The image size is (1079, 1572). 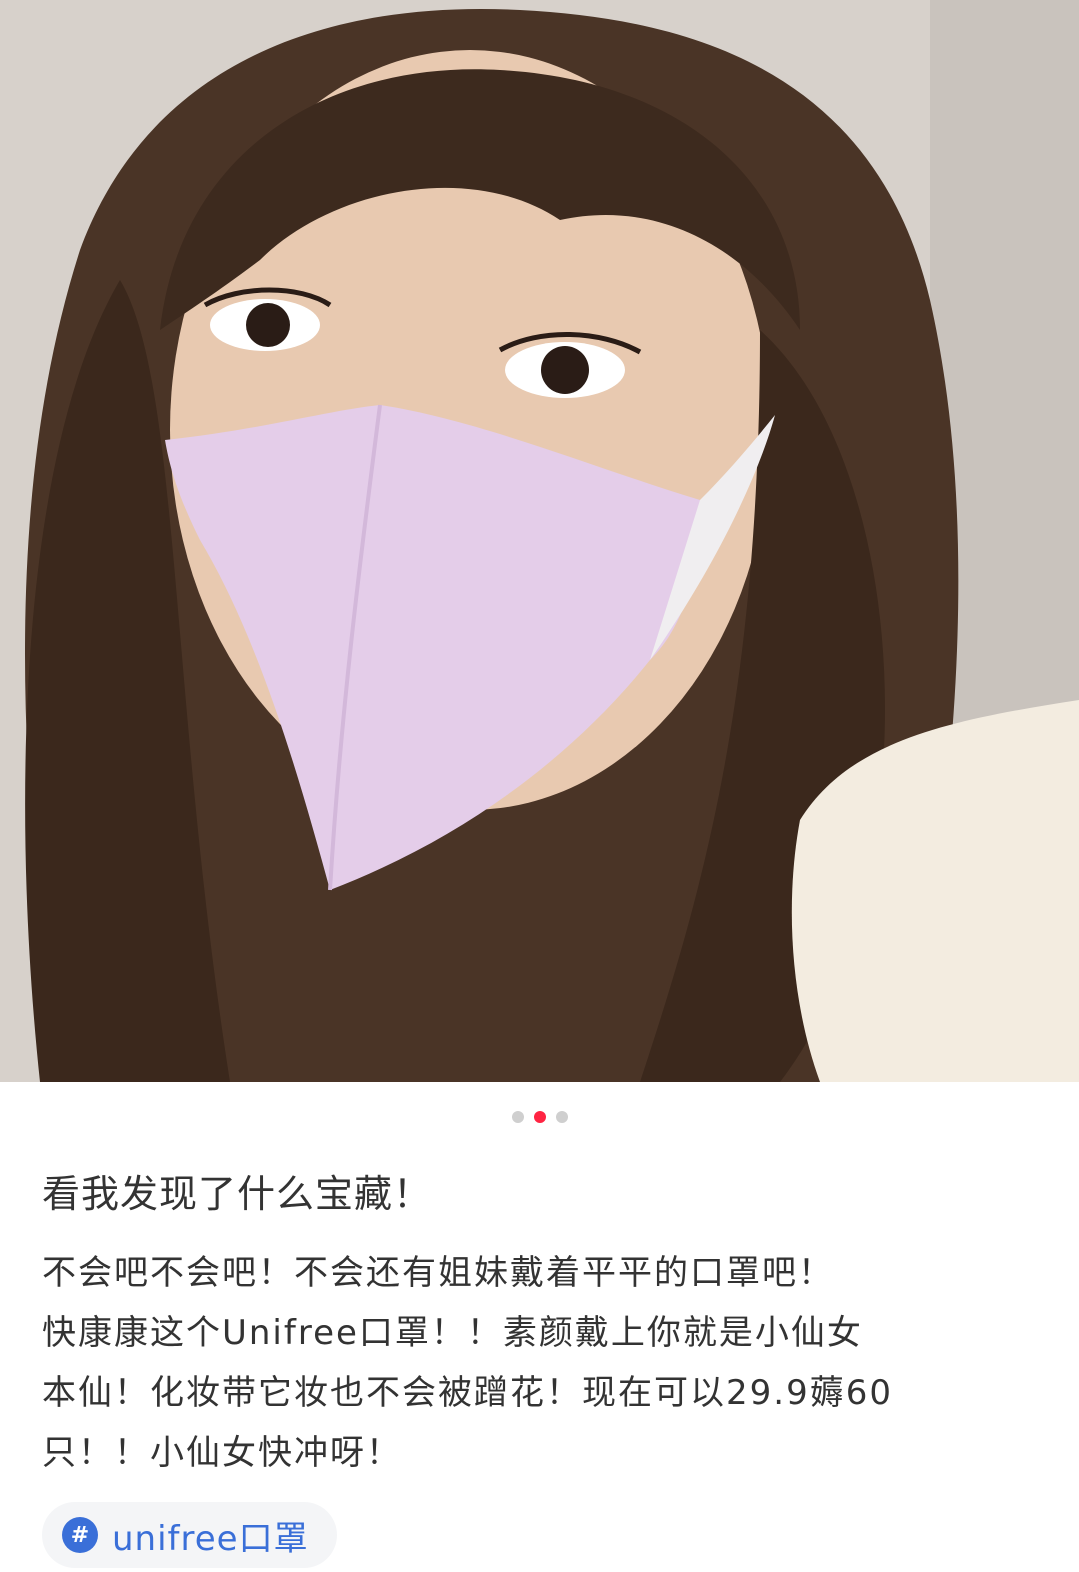 What do you see at coordinates (210, 1538) in the screenshot?
I see `topic-tag-label: unifree口罩` at bounding box center [210, 1538].